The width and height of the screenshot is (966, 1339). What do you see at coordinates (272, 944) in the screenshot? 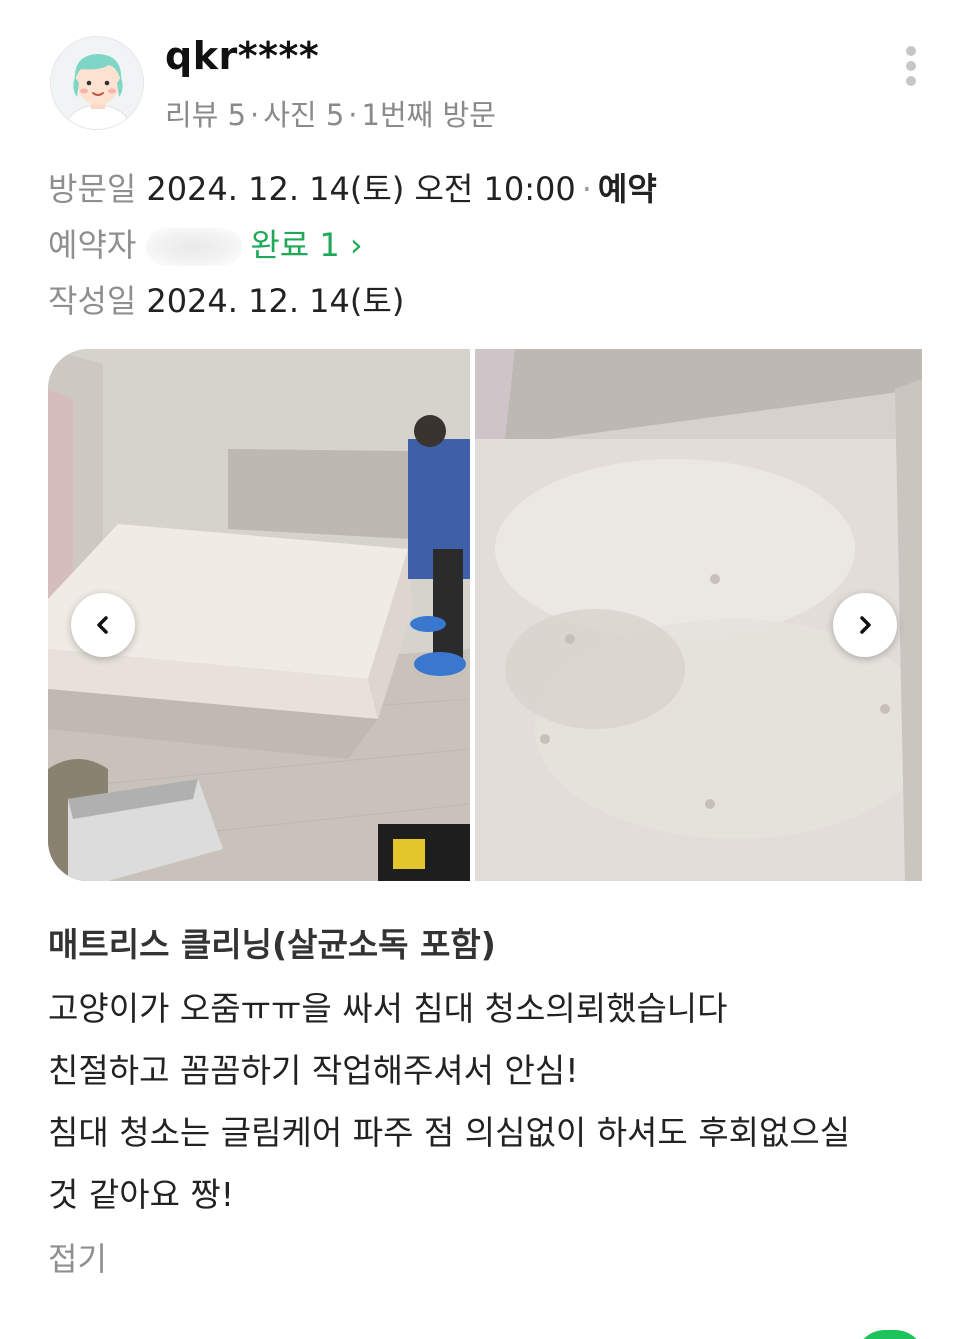
I see `service-title: 매트리스 클리닝(살균소독 포함)` at bounding box center [272, 944].